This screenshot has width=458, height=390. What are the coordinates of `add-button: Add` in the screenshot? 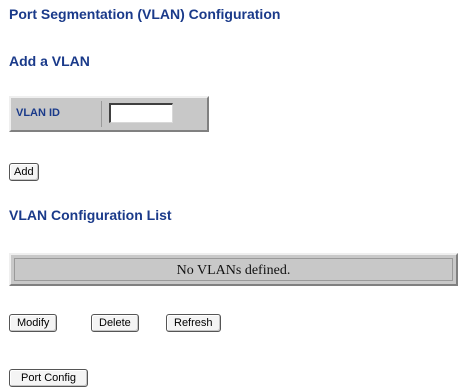 It's located at (24, 172).